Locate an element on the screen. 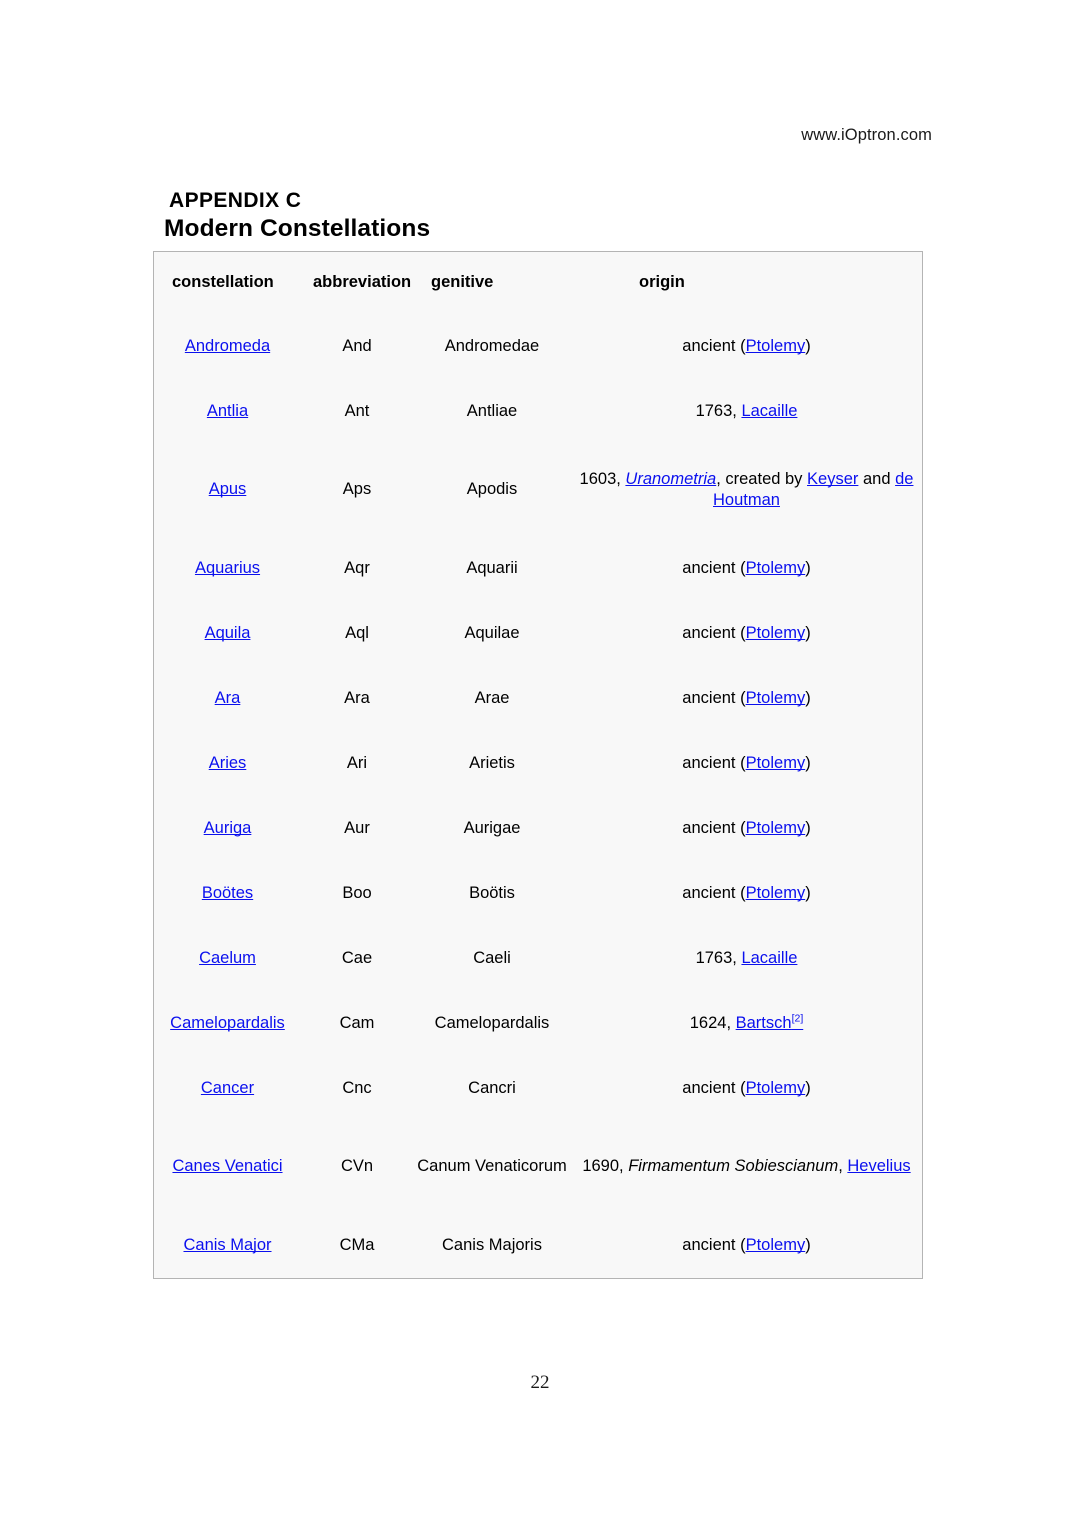 The image size is (1080, 1527). constellation-link: Cancer is located at coordinates (227, 1088).